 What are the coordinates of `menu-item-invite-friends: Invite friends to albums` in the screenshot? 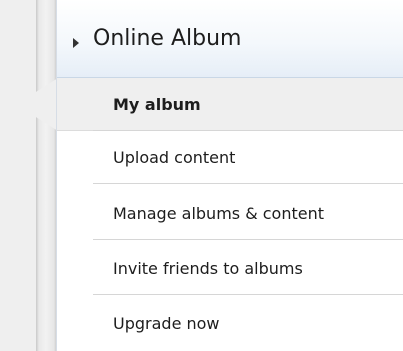 It's located at (248, 268).